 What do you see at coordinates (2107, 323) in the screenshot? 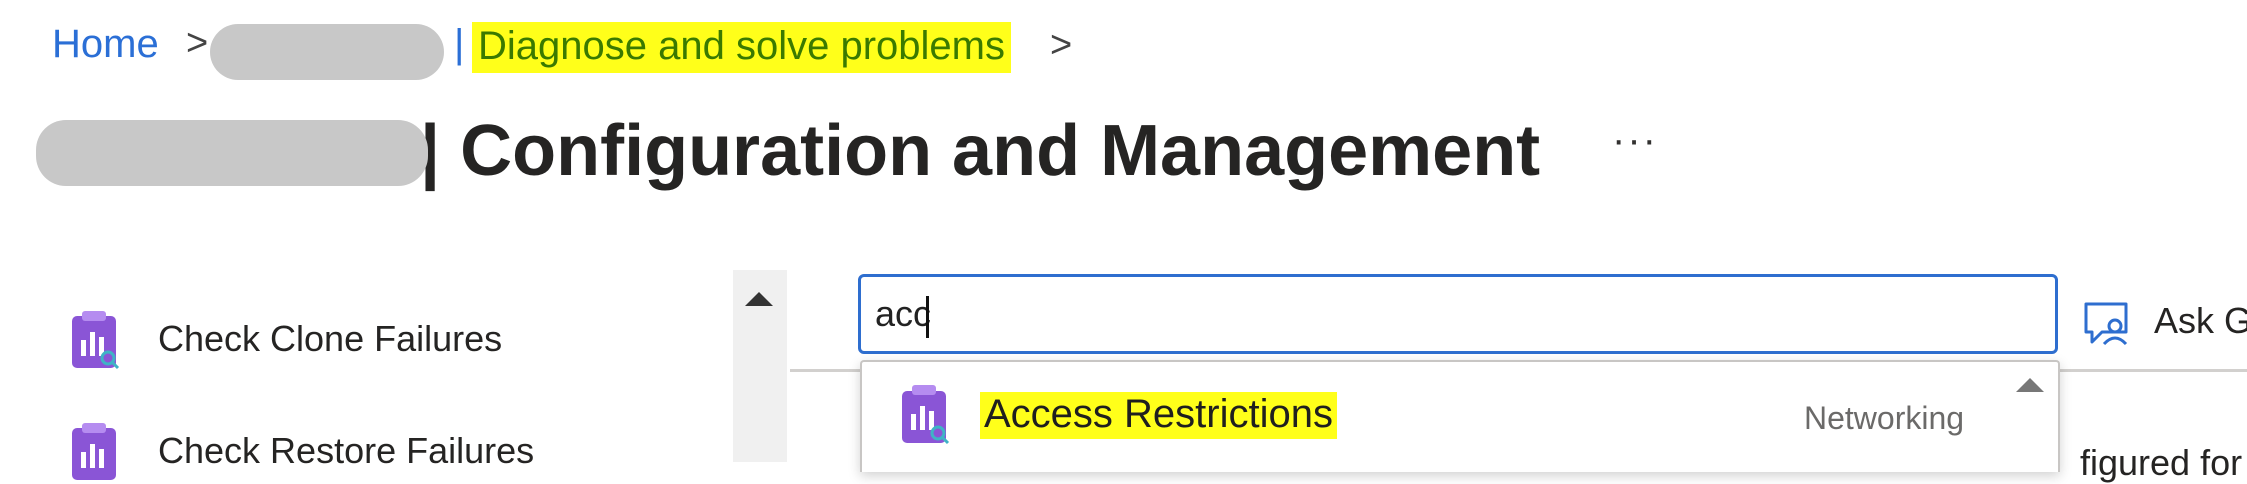
I see `chat-person-icon` at bounding box center [2107, 323].